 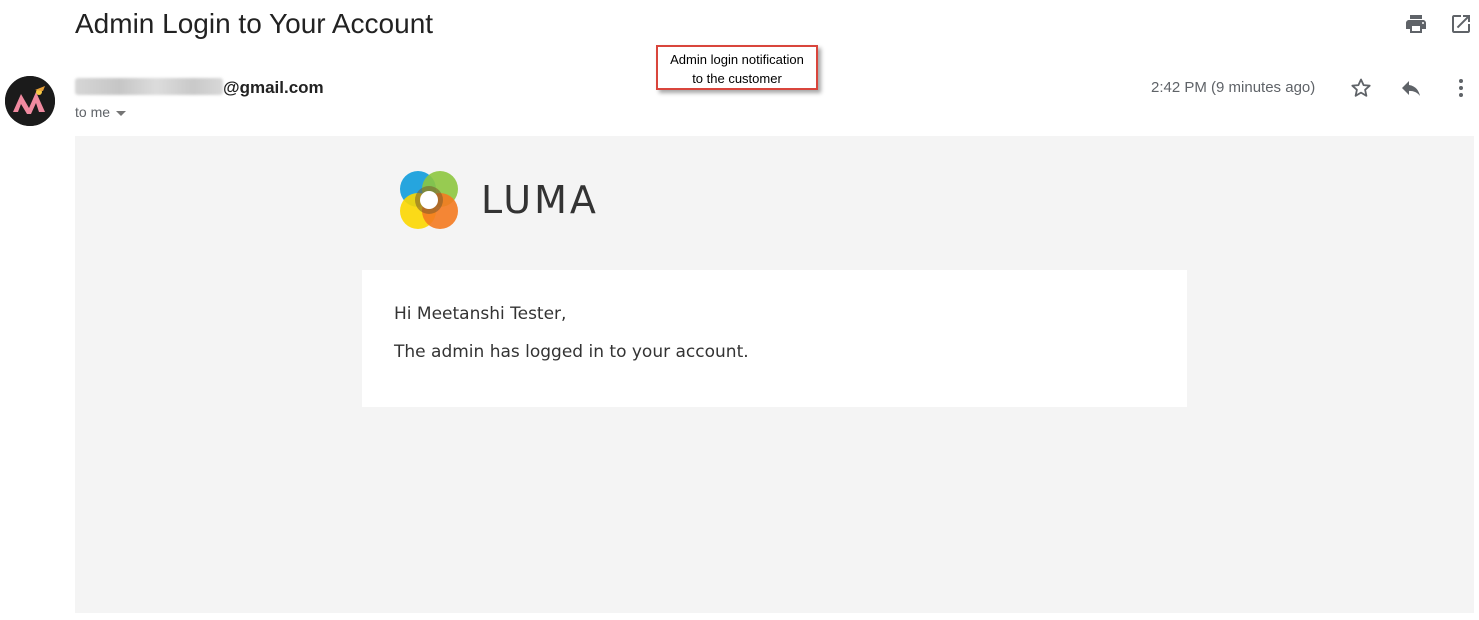 I want to click on brand-name: LUMA, so click(x=540, y=200).